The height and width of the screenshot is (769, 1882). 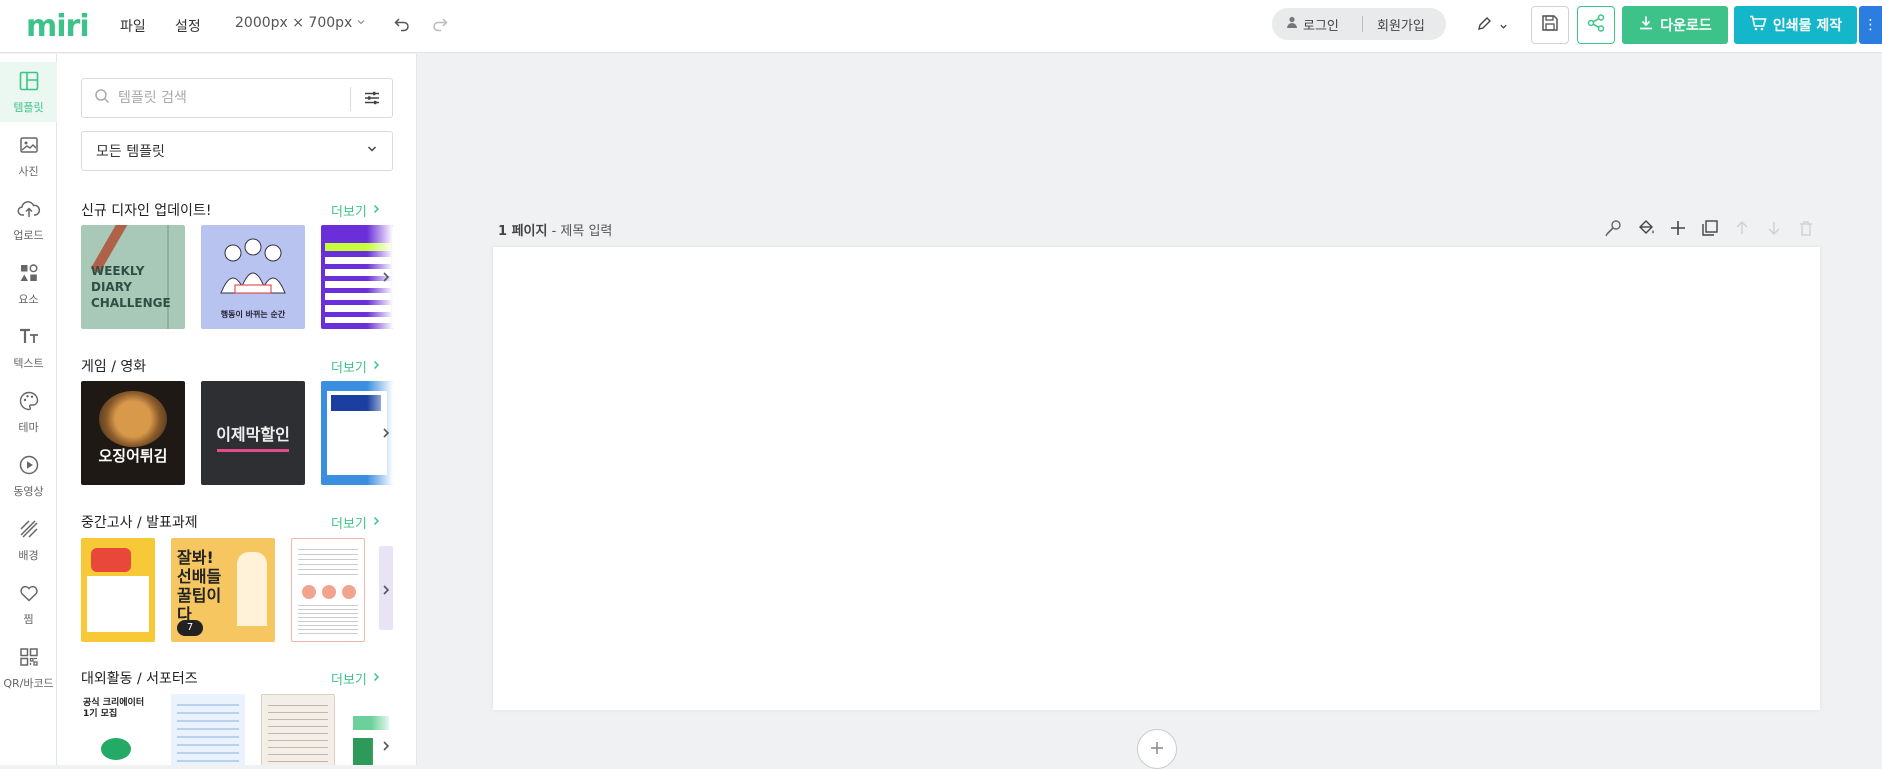 I want to click on save-icon, so click(x=1550, y=25).